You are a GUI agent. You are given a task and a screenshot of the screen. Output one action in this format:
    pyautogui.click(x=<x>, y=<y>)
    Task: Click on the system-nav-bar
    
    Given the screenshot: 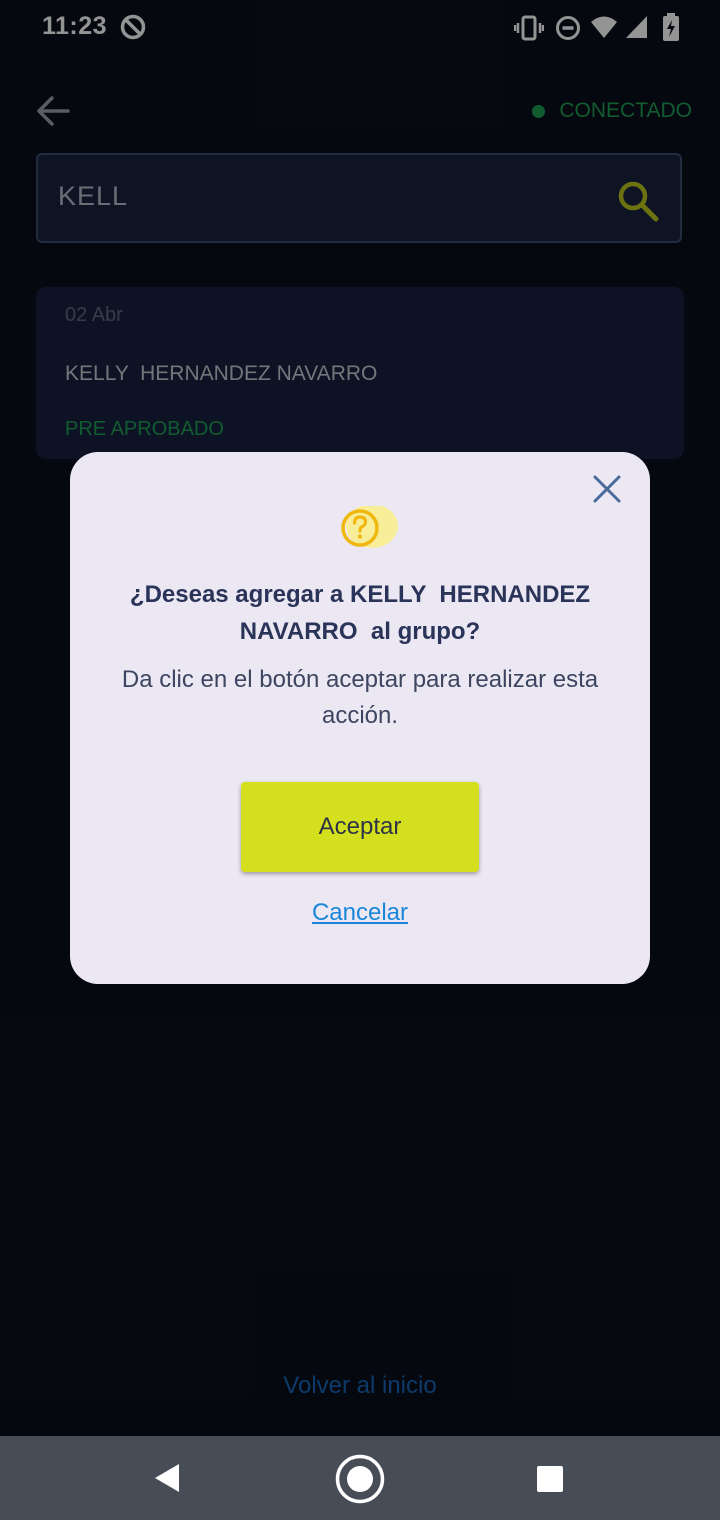 What is the action you would take?
    pyautogui.click(x=360, y=1478)
    